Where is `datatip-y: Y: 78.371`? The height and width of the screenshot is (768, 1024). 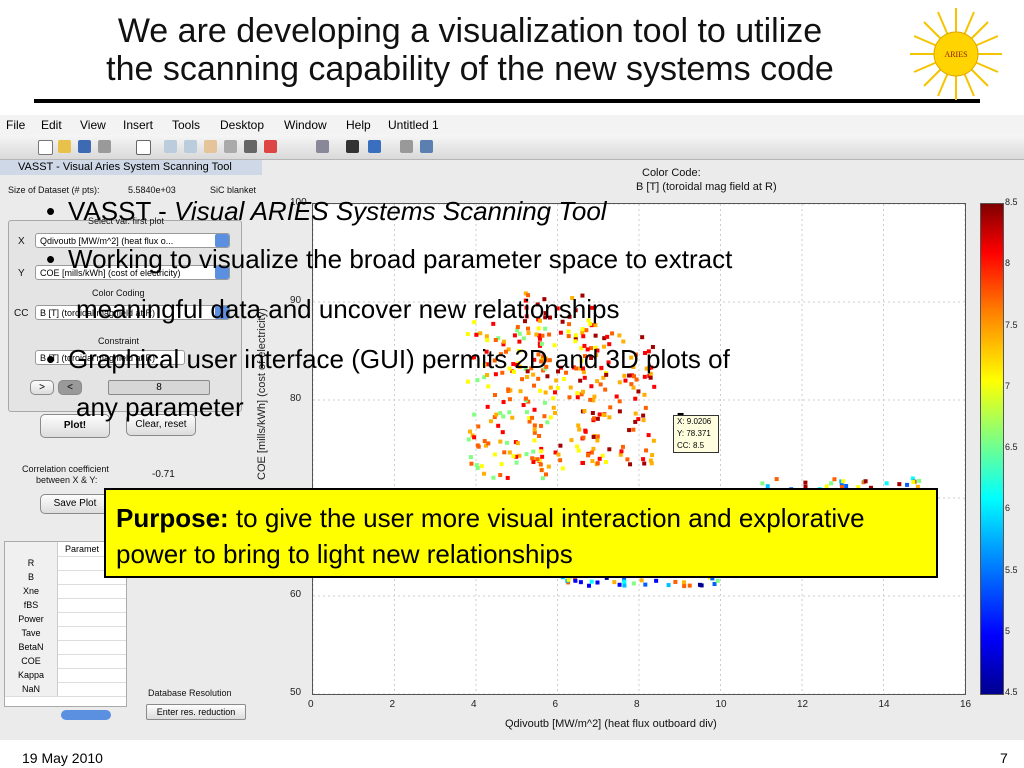 datatip-y: Y: 78.371 is located at coordinates (694, 433).